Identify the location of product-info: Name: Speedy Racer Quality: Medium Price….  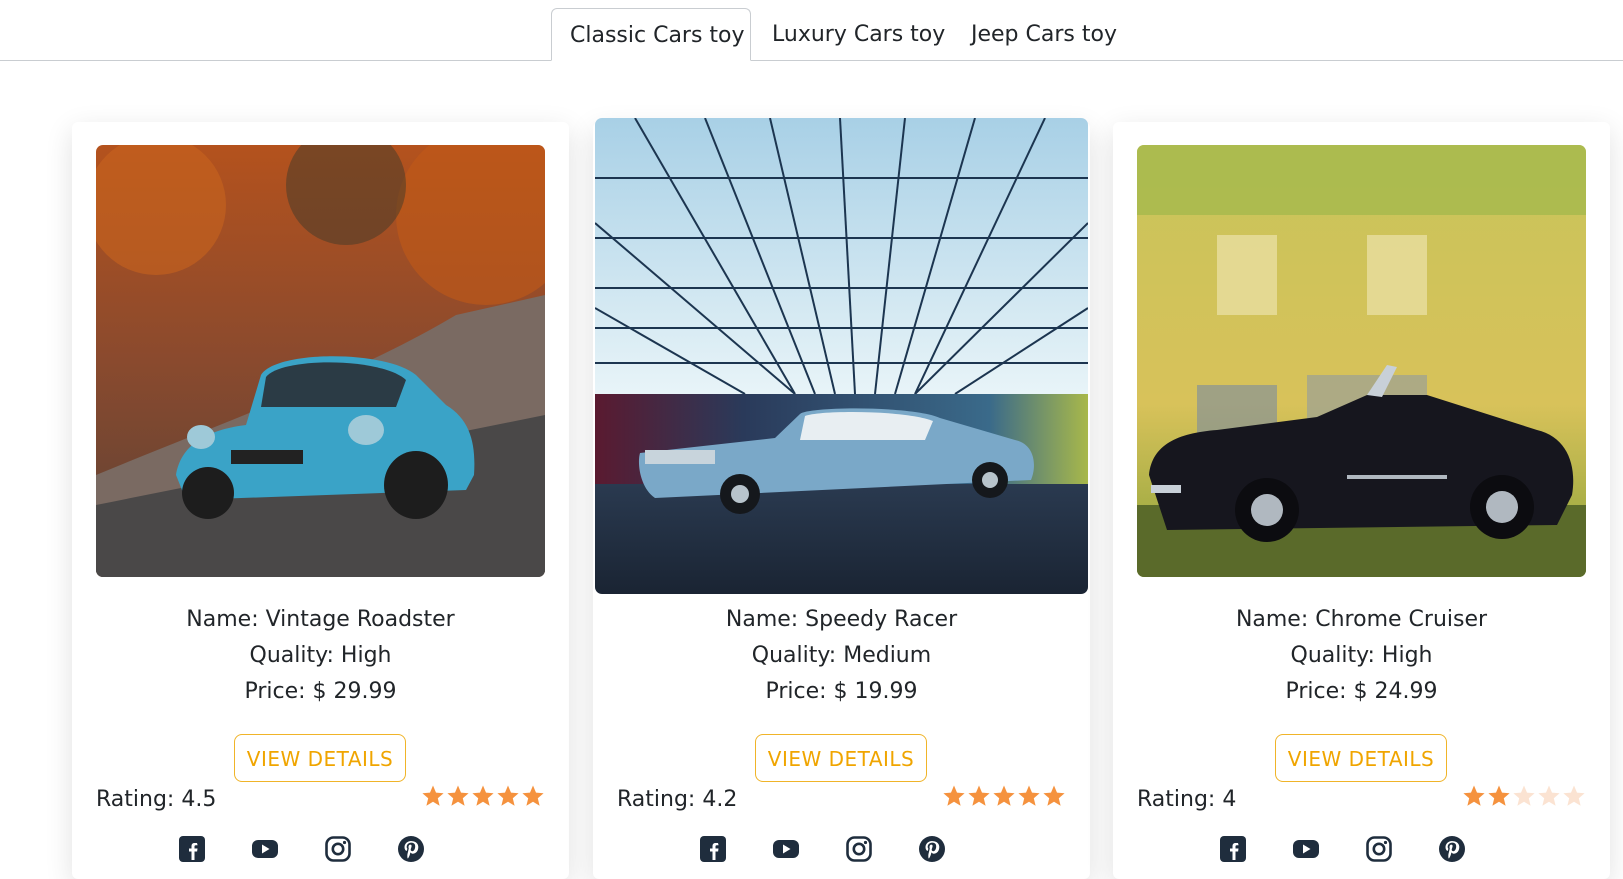
(841, 656).